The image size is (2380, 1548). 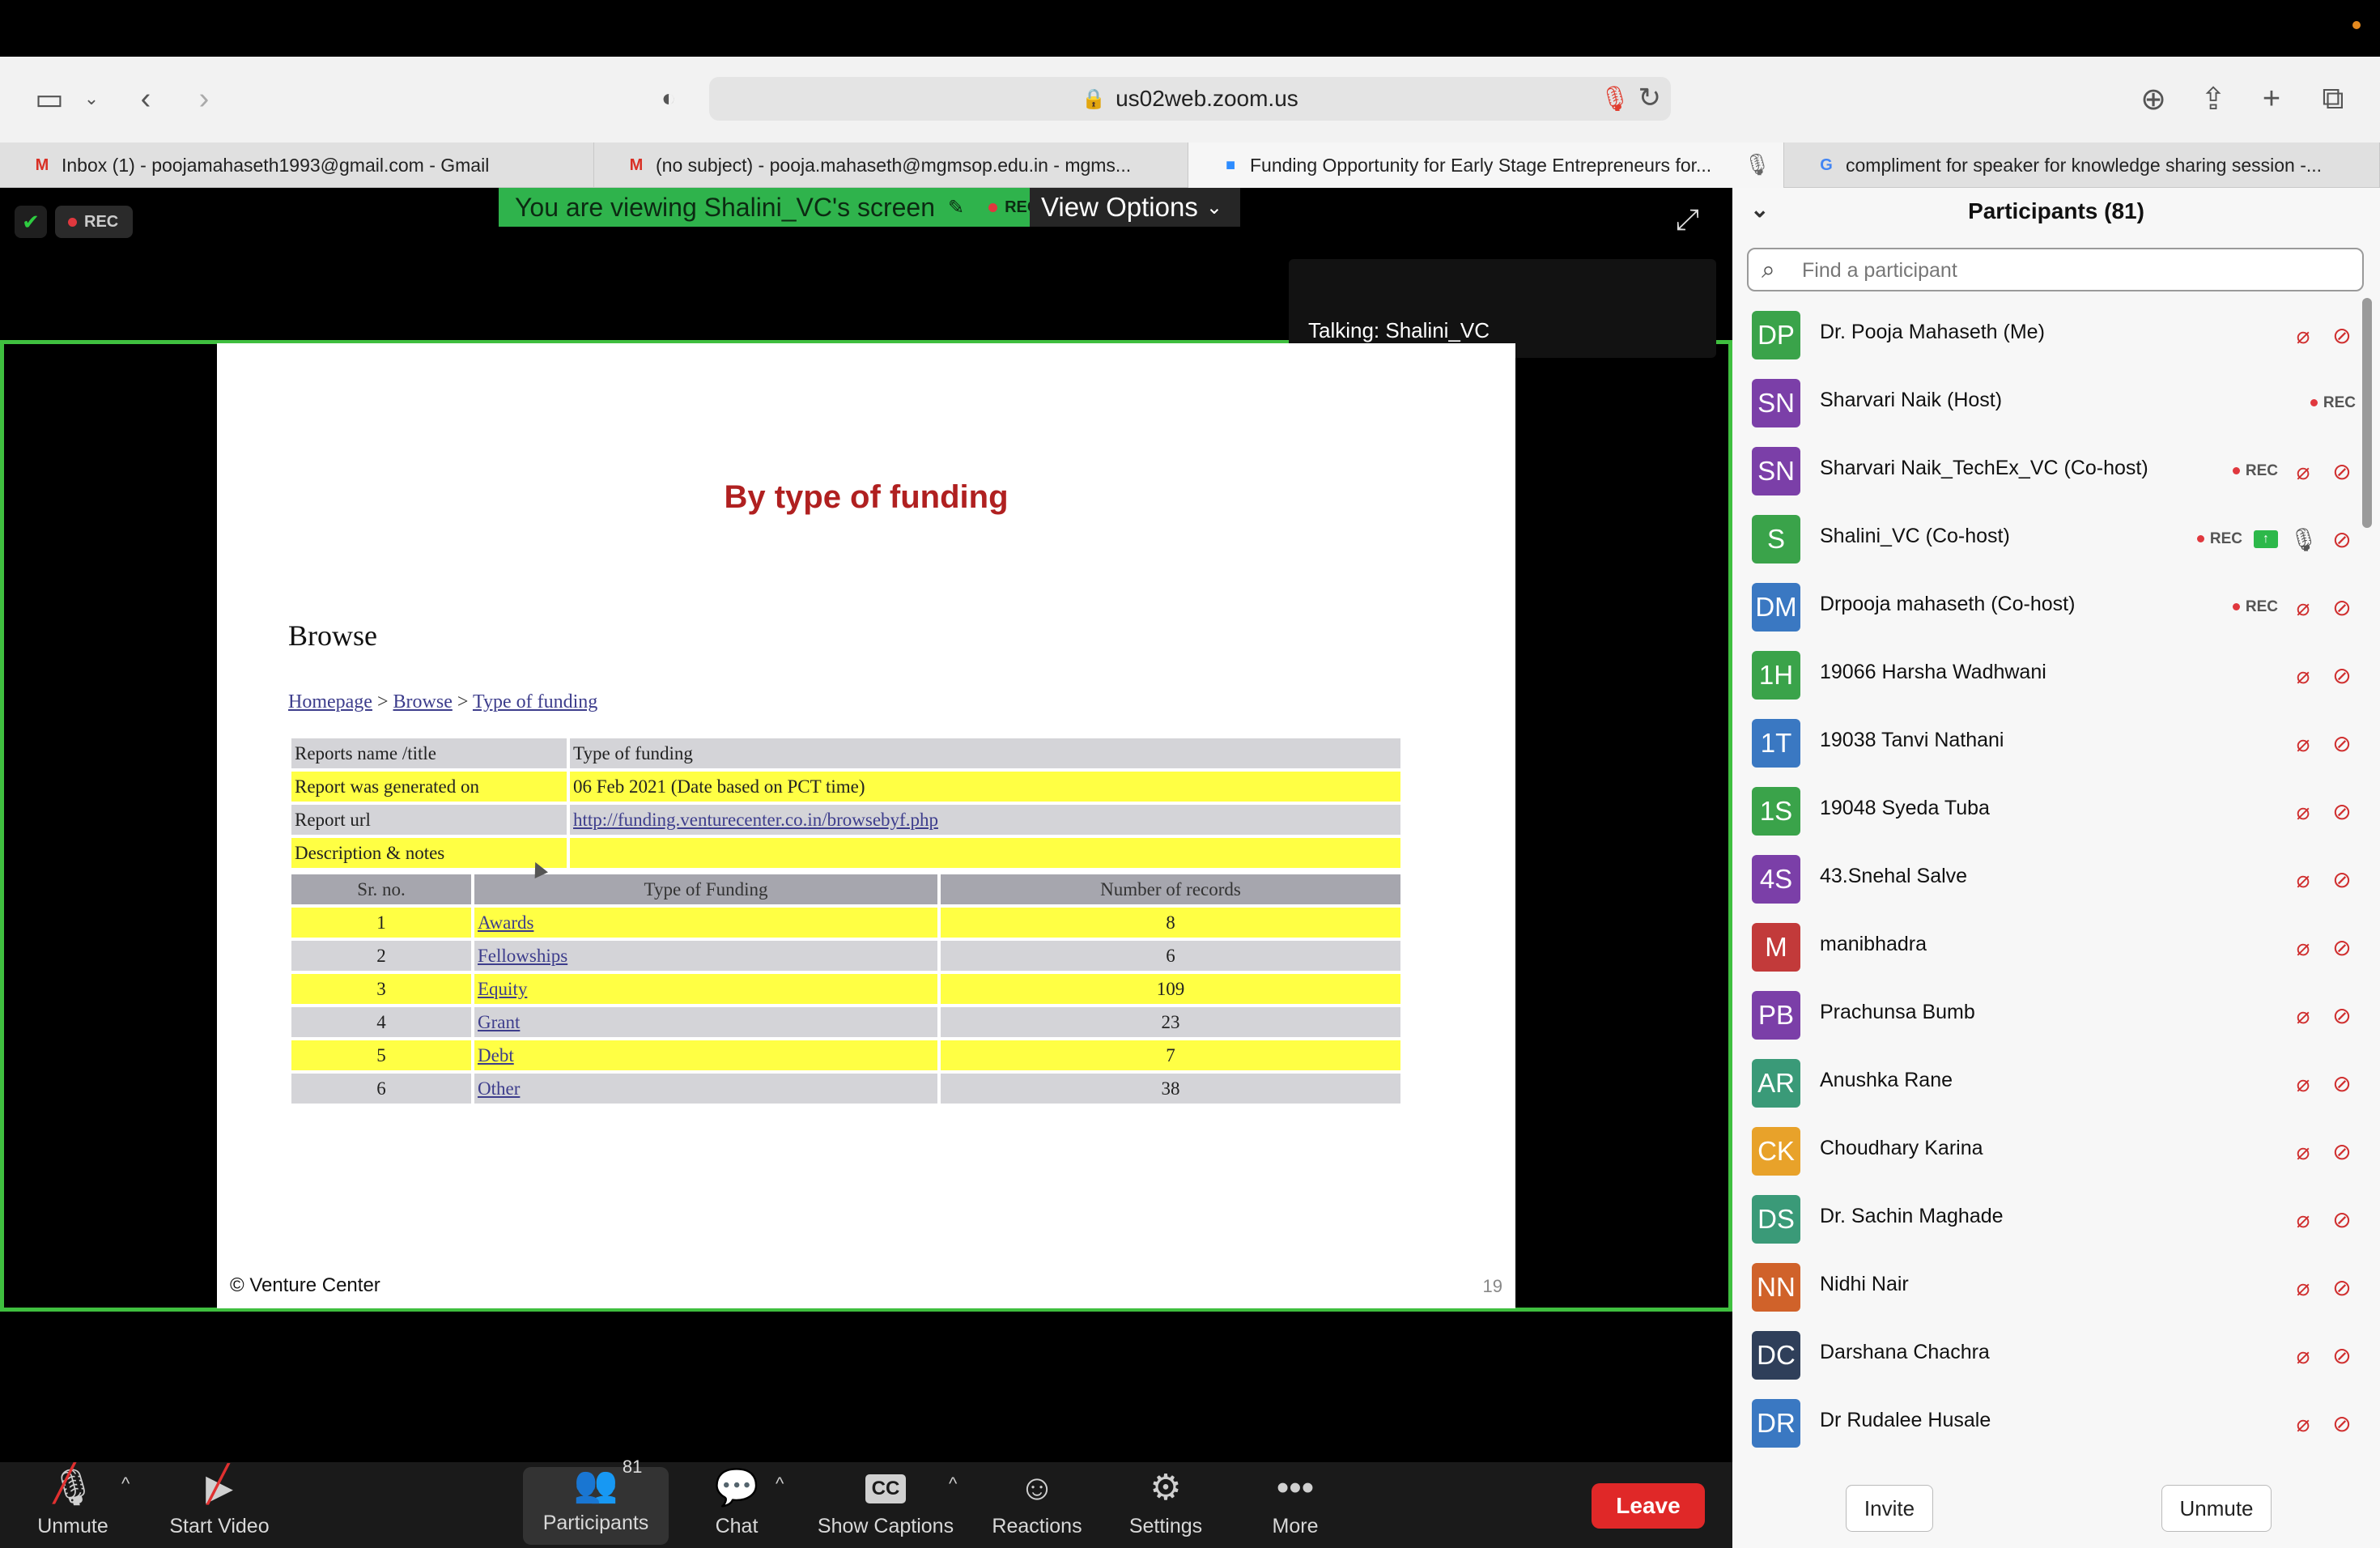 What do you see at coordinates (1135, 207) in the screenshot?
I see `view-options-button: View Options ⌄` at bounding box center [1135, 207].